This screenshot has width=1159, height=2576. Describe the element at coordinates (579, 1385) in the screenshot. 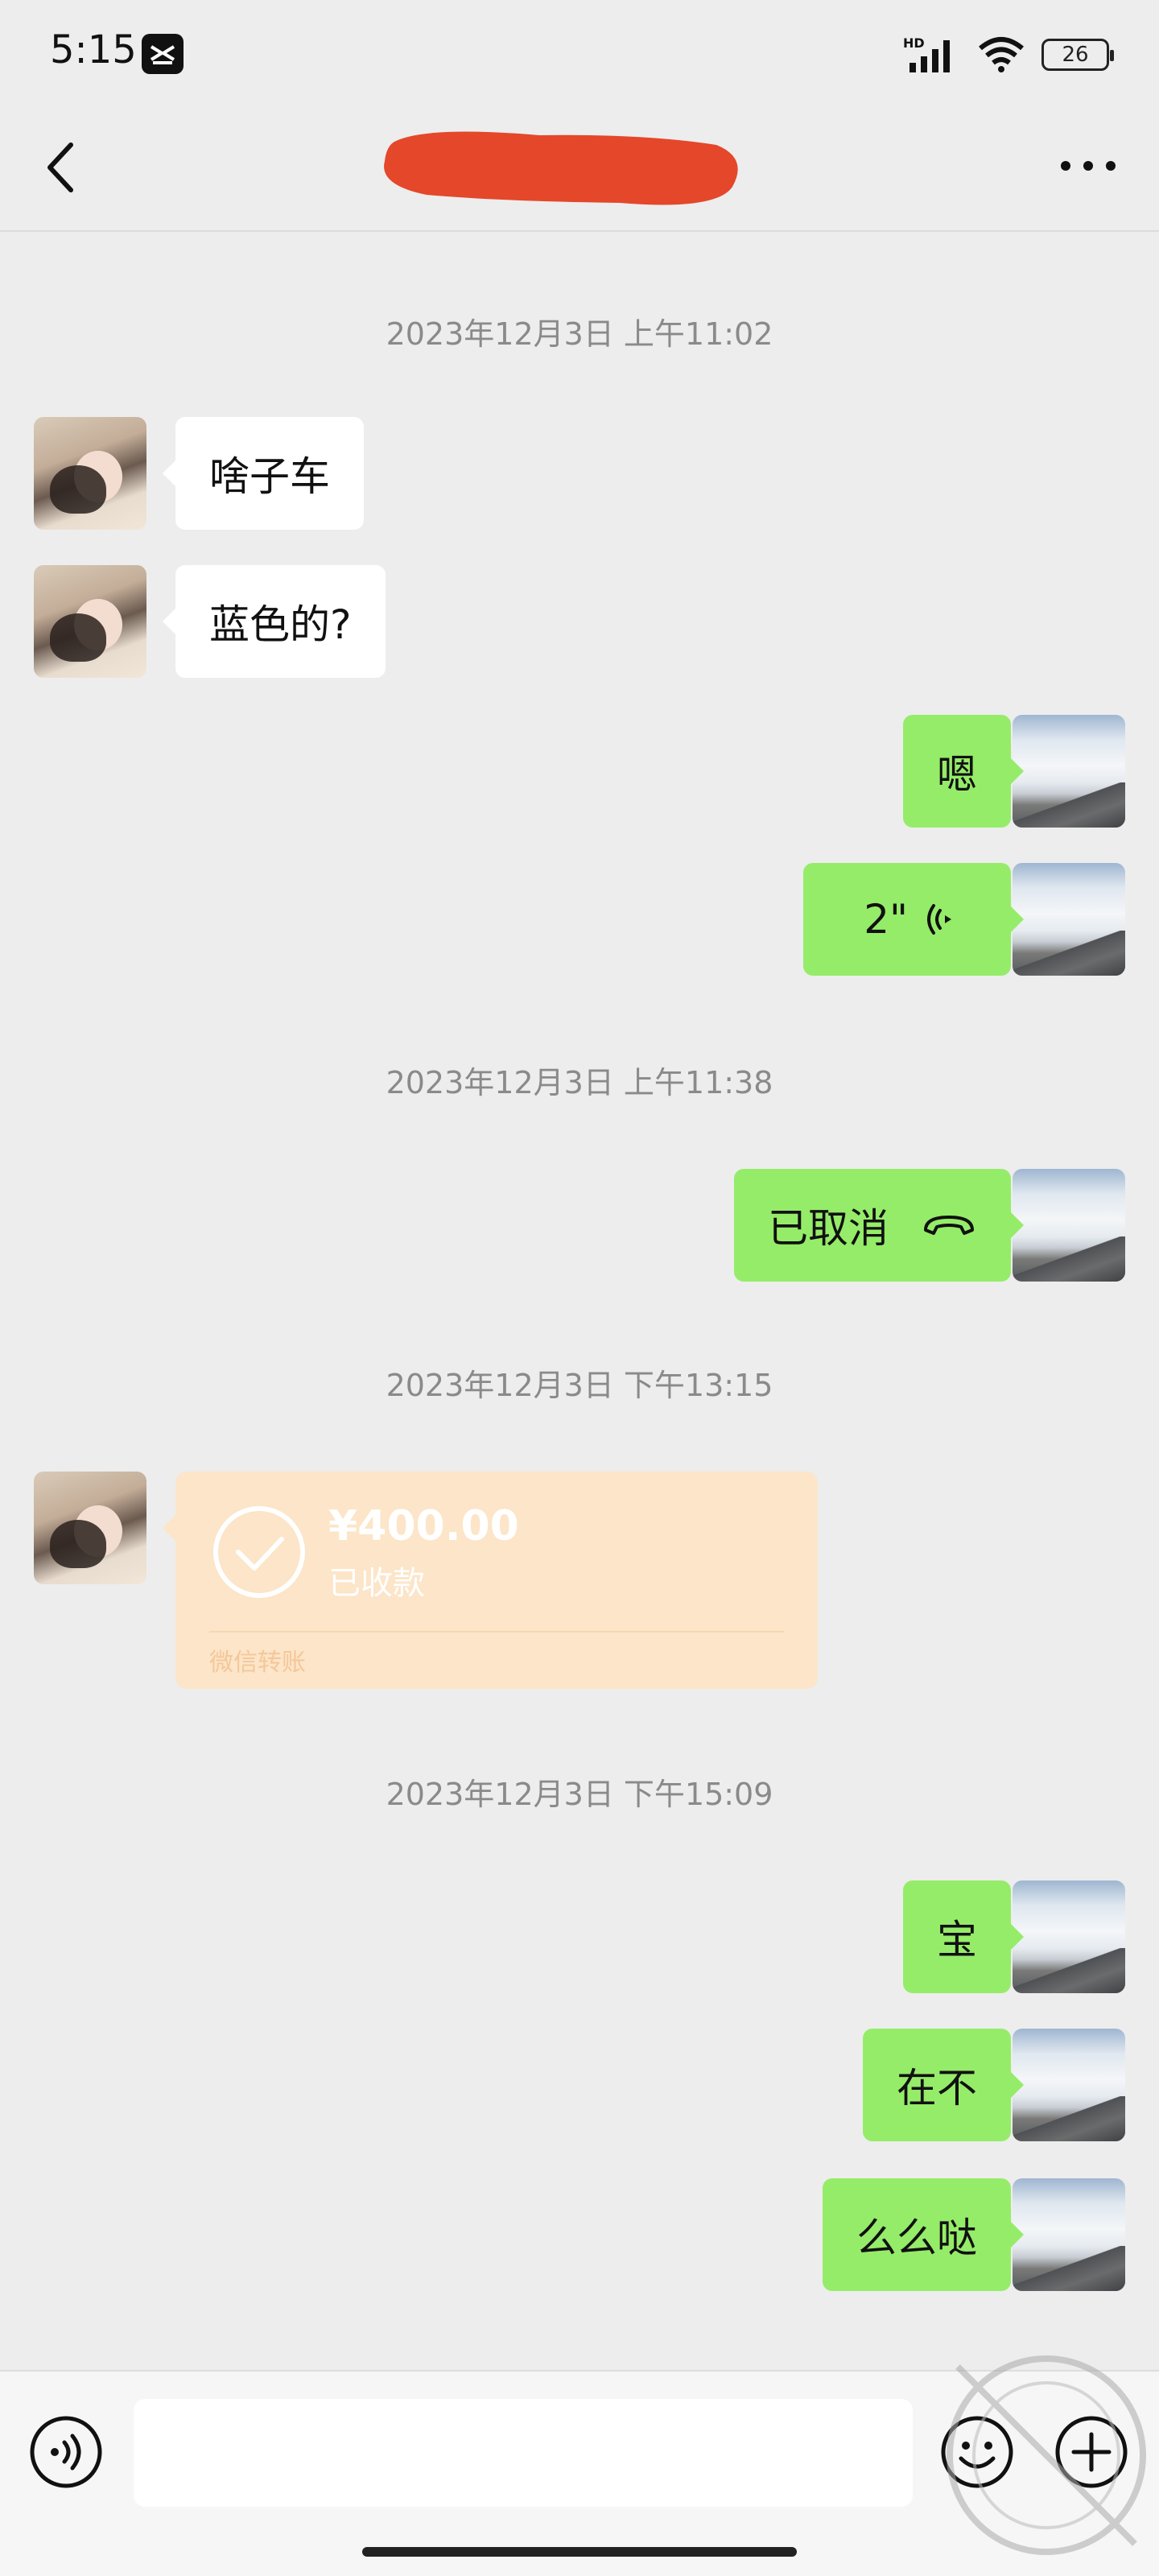

I see `timestamp: 2023年12月3日 下午13:15` at that location.